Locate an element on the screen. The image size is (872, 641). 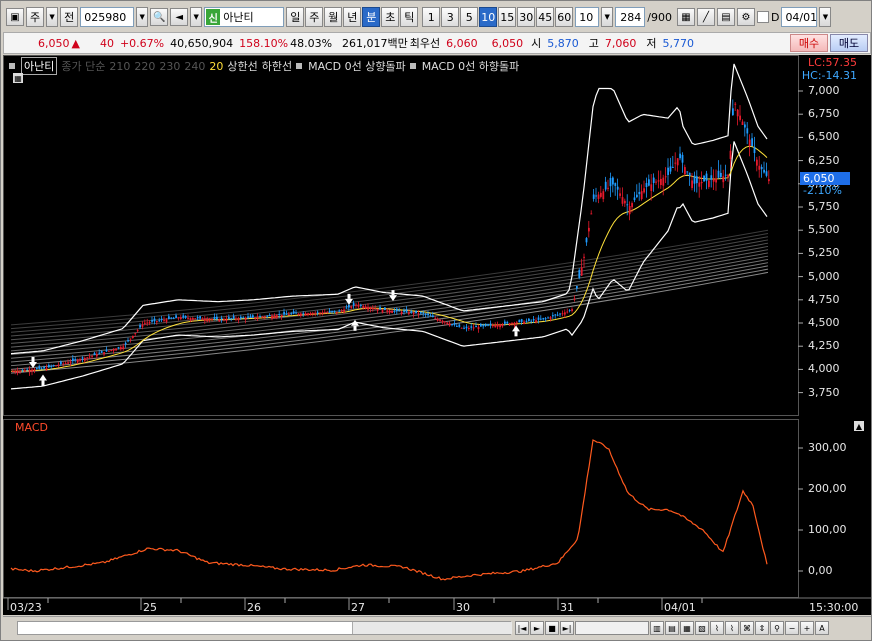
macd-panel-menu-icon: ▲ is located at coordinates (859, 426).